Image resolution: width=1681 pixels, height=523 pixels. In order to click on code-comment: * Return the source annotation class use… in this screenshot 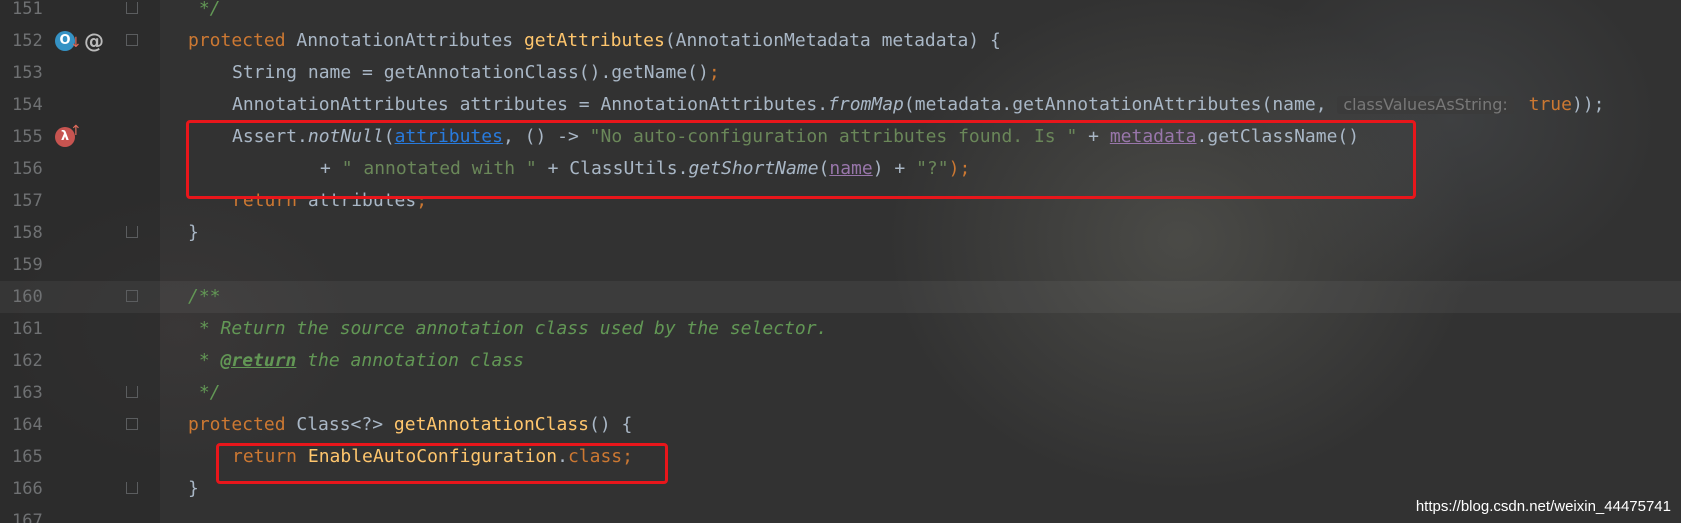, I will do `click(508, 328)`.